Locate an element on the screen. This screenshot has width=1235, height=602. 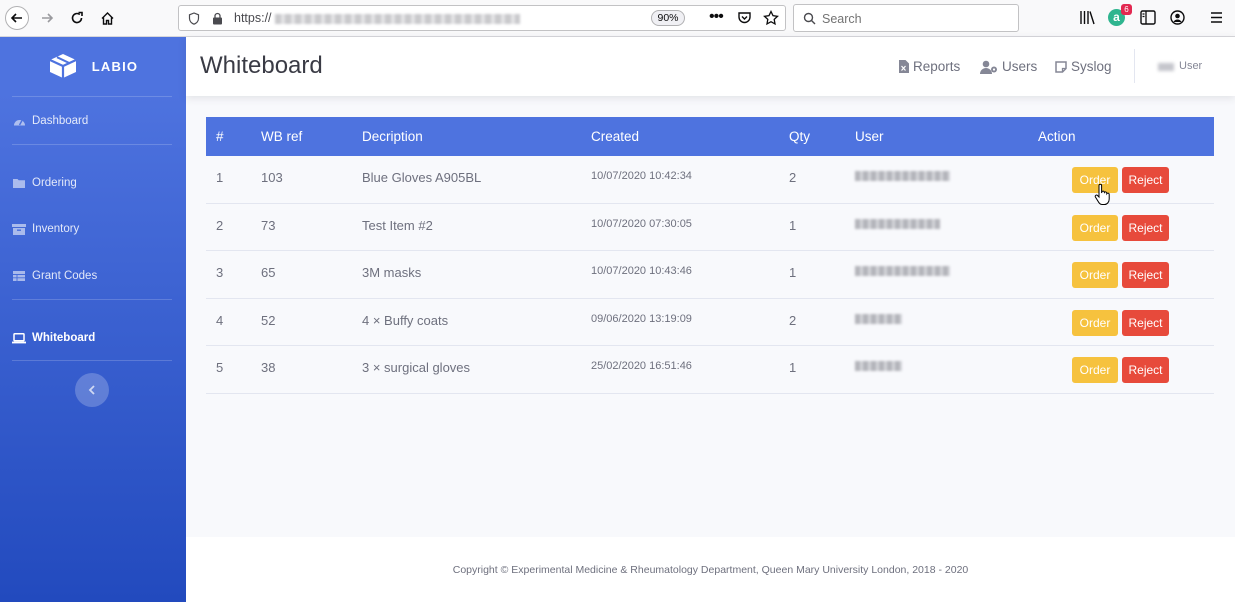
row-number: 3 is located at coordinates (220, 272).